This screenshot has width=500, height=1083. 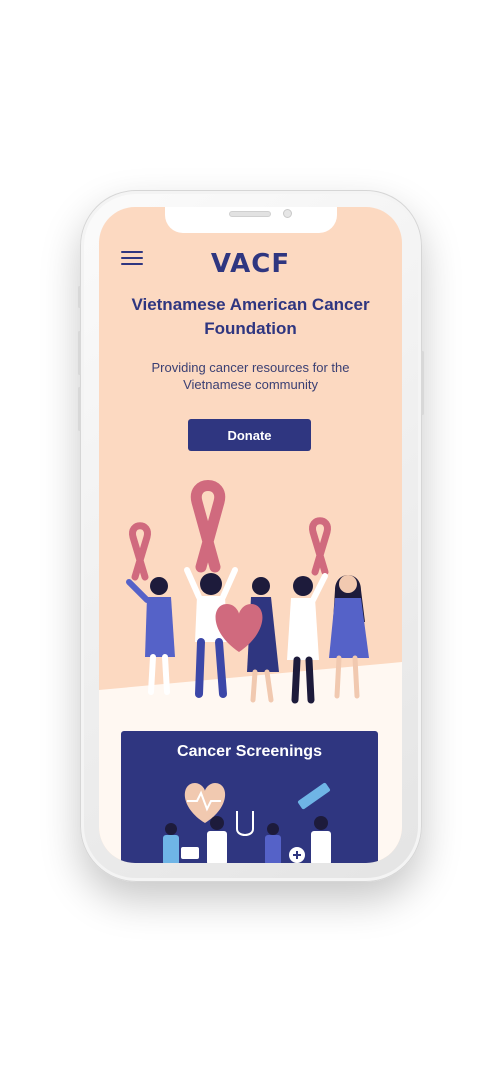 What do you see at coordinates (249, 751) in the screenshot?
I see `card-title: Cancer Screenings` at bounding box center [249, 751].